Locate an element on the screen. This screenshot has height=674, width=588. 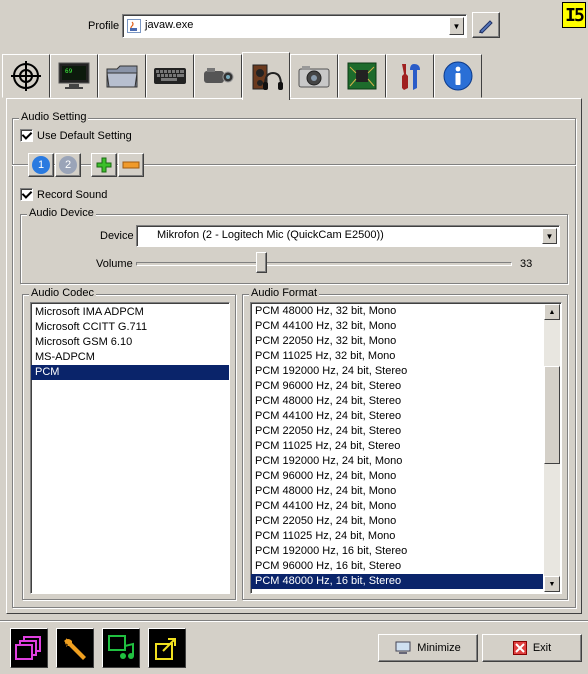
settings-button is located at coordinates (75, 648).